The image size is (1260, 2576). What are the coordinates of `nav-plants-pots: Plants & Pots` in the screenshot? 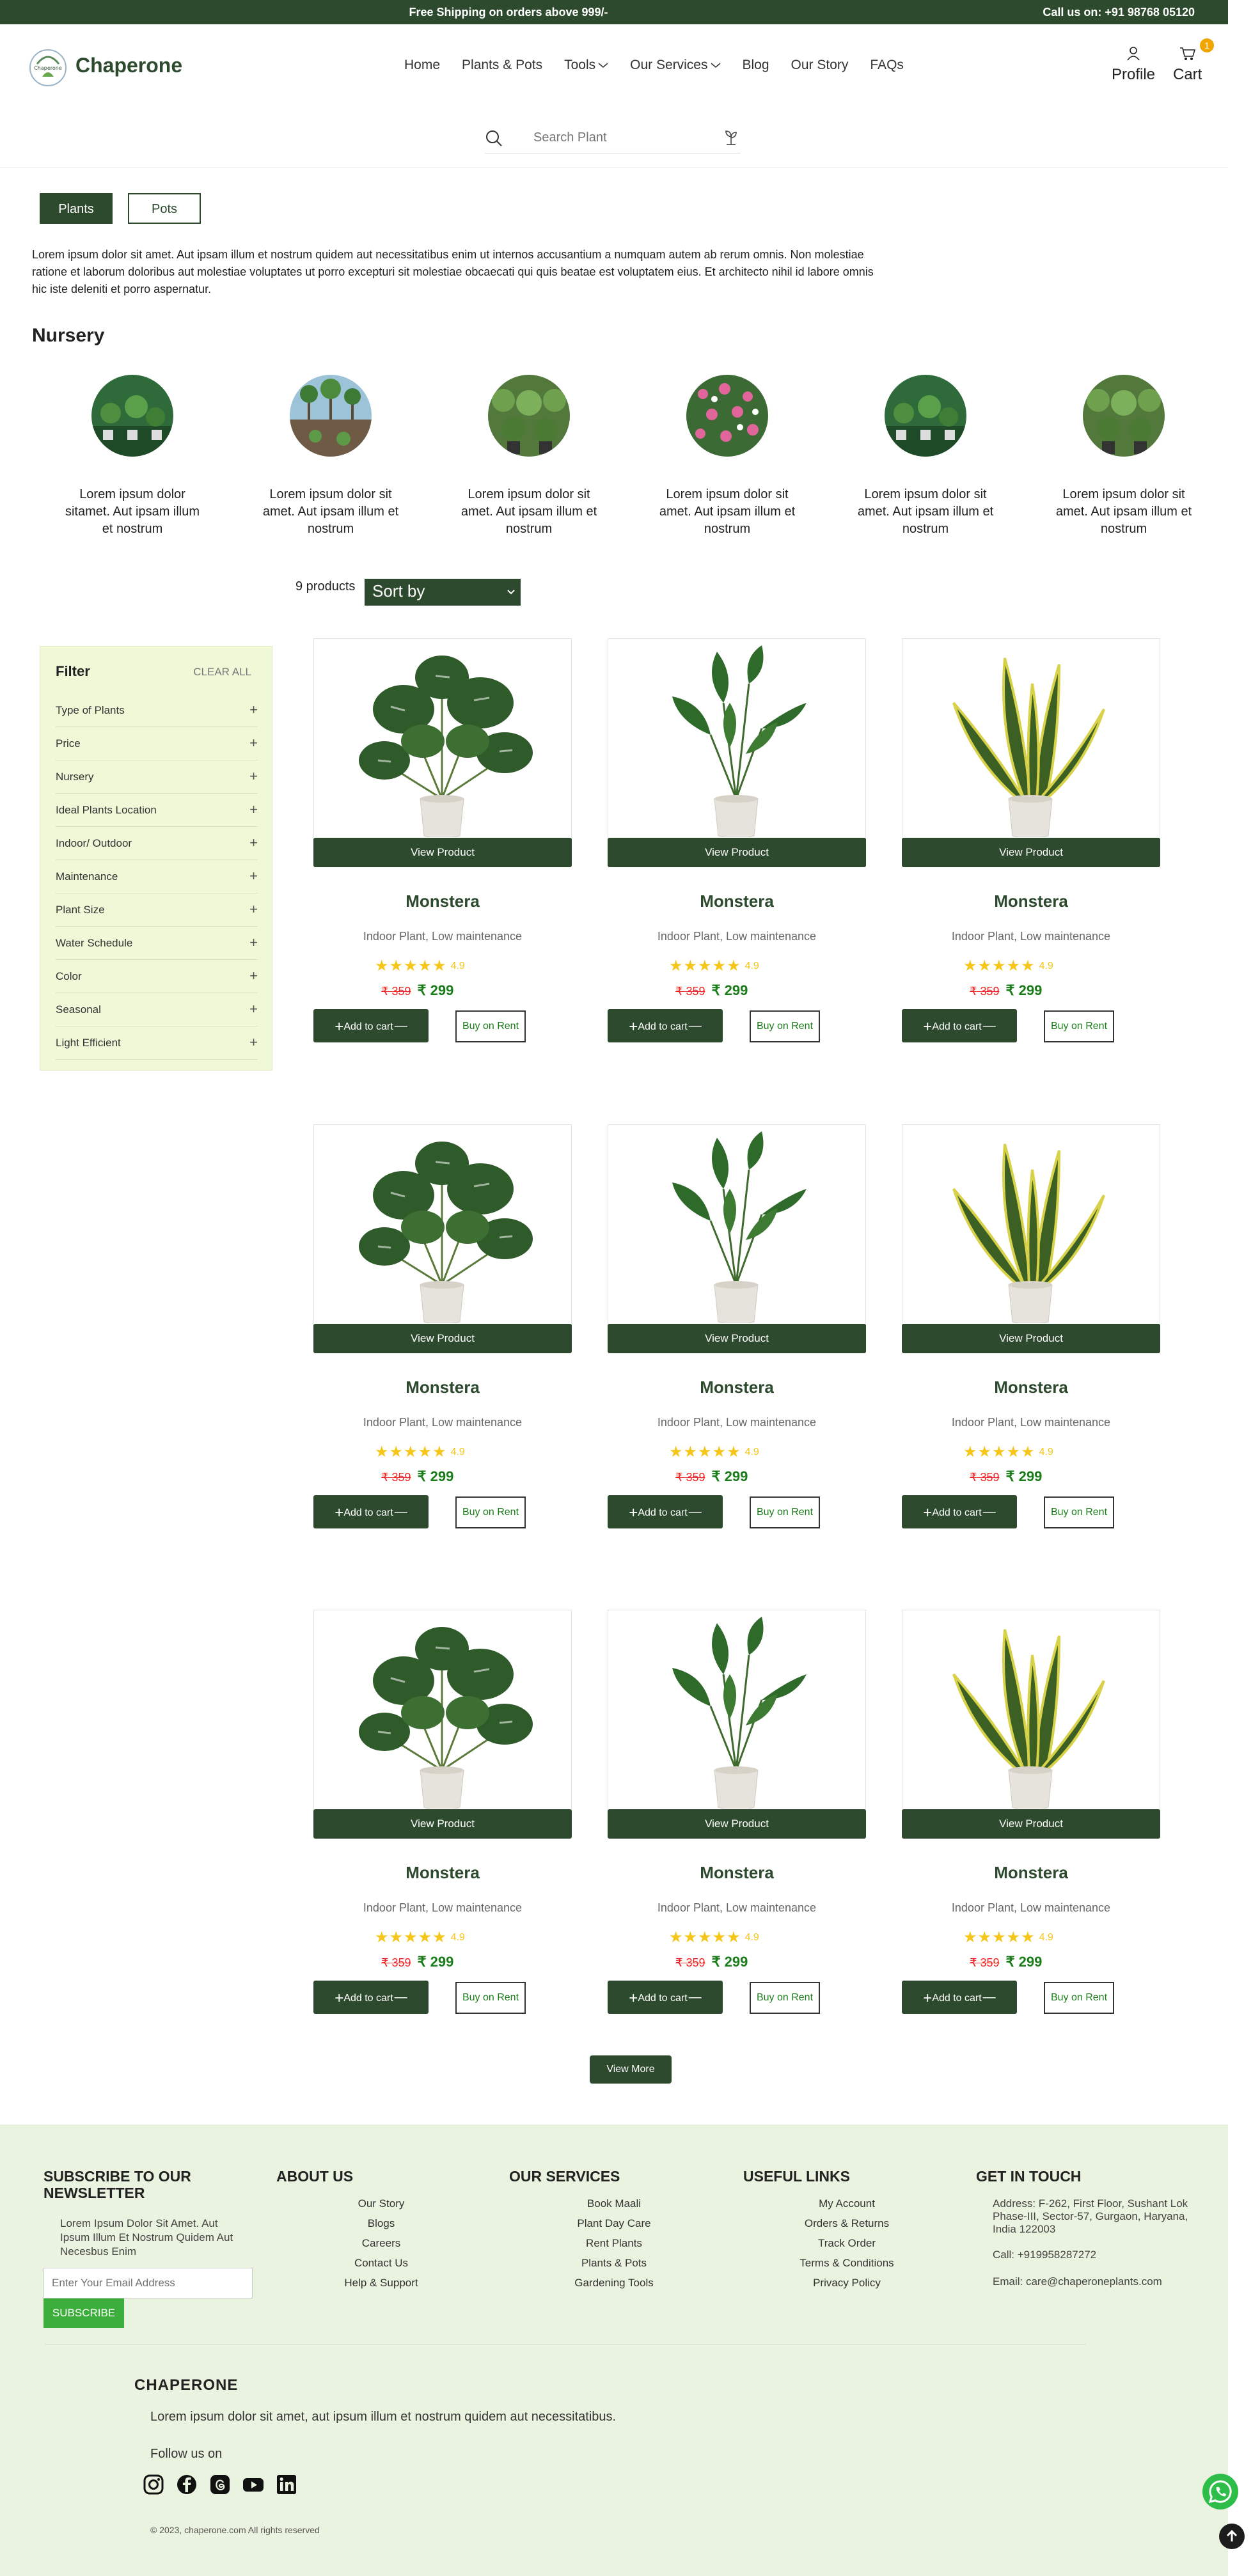 It's located at (502, 65).